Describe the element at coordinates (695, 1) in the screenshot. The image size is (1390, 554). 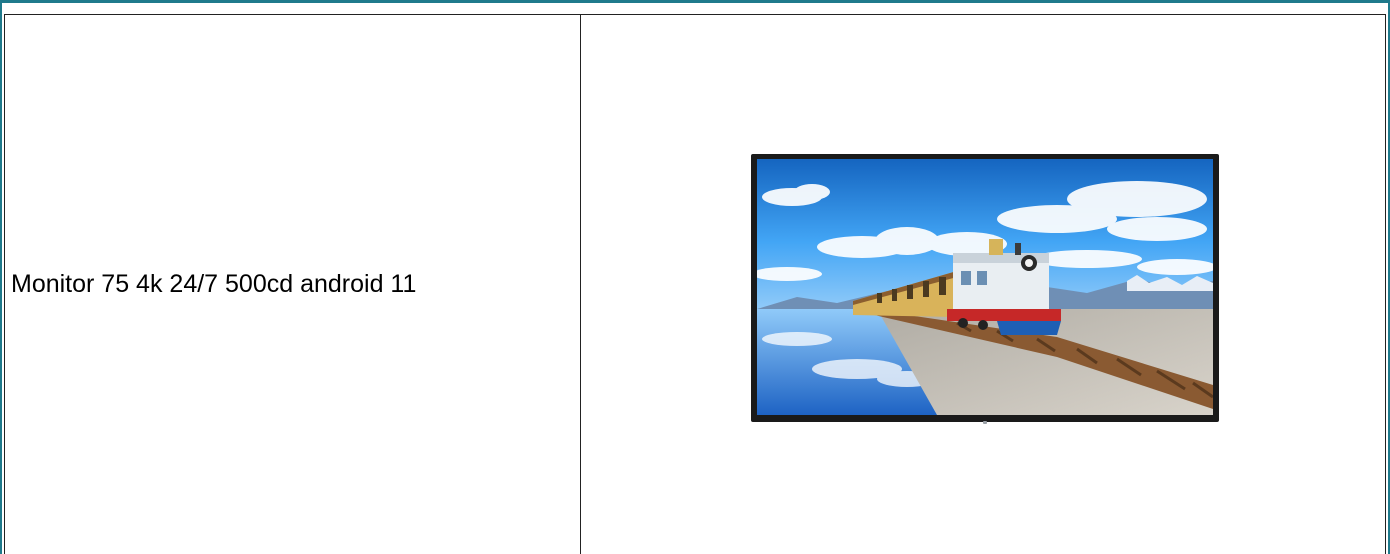
I see `top-accent-border` at that location.